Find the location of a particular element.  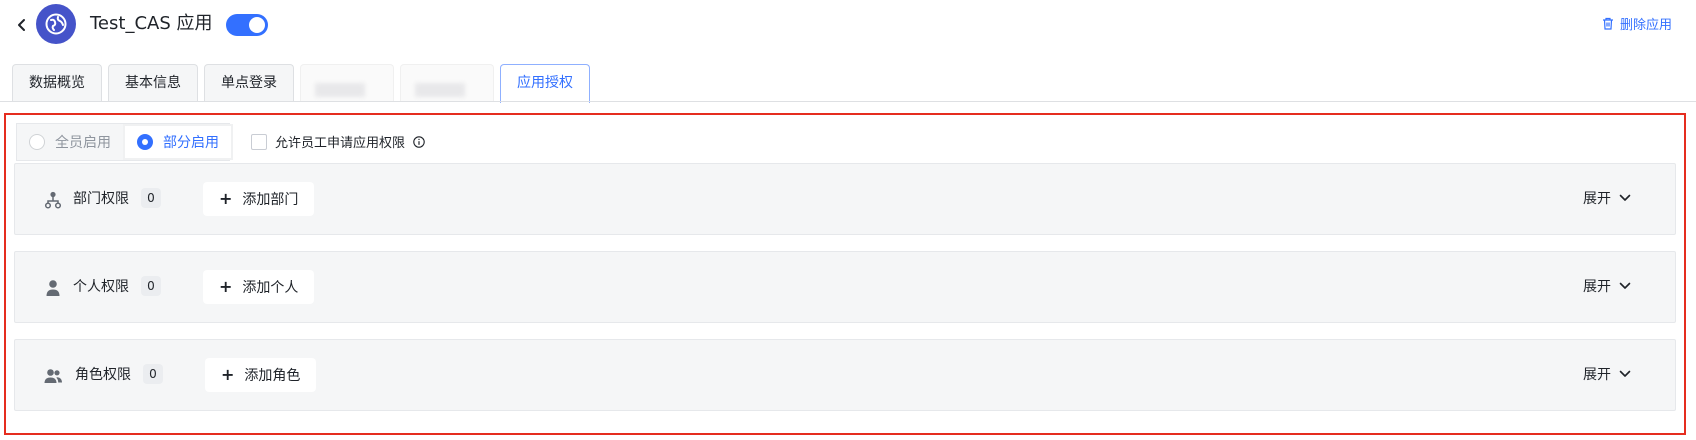

user-icon is located at coordinates (53, 288).